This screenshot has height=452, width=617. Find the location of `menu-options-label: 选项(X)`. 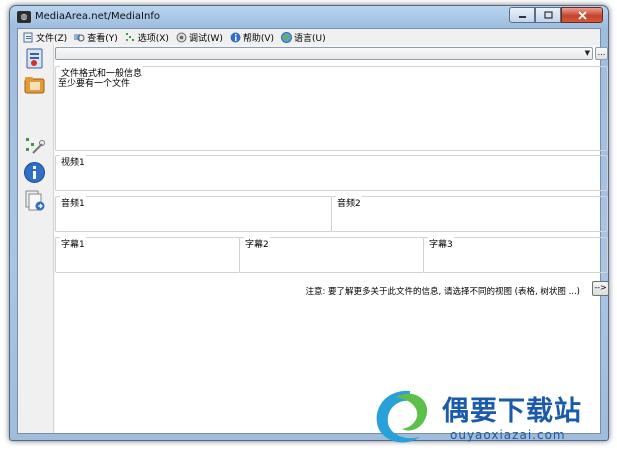

menu-options-label: 选项(X) is located at coordinates (153, 38).